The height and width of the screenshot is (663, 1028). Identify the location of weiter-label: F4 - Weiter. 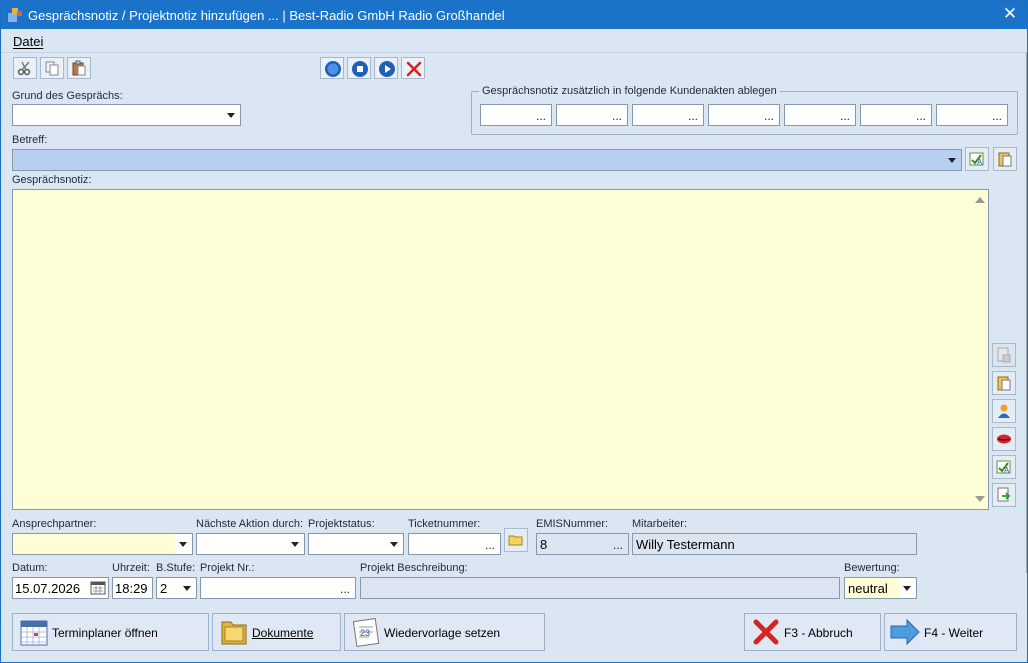
(954, 633).